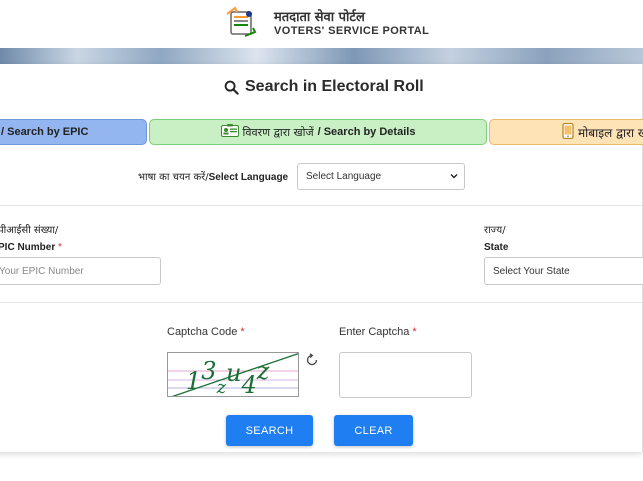  I want to click on page-heading: Search in Electoral Roll, so click(334, 86).